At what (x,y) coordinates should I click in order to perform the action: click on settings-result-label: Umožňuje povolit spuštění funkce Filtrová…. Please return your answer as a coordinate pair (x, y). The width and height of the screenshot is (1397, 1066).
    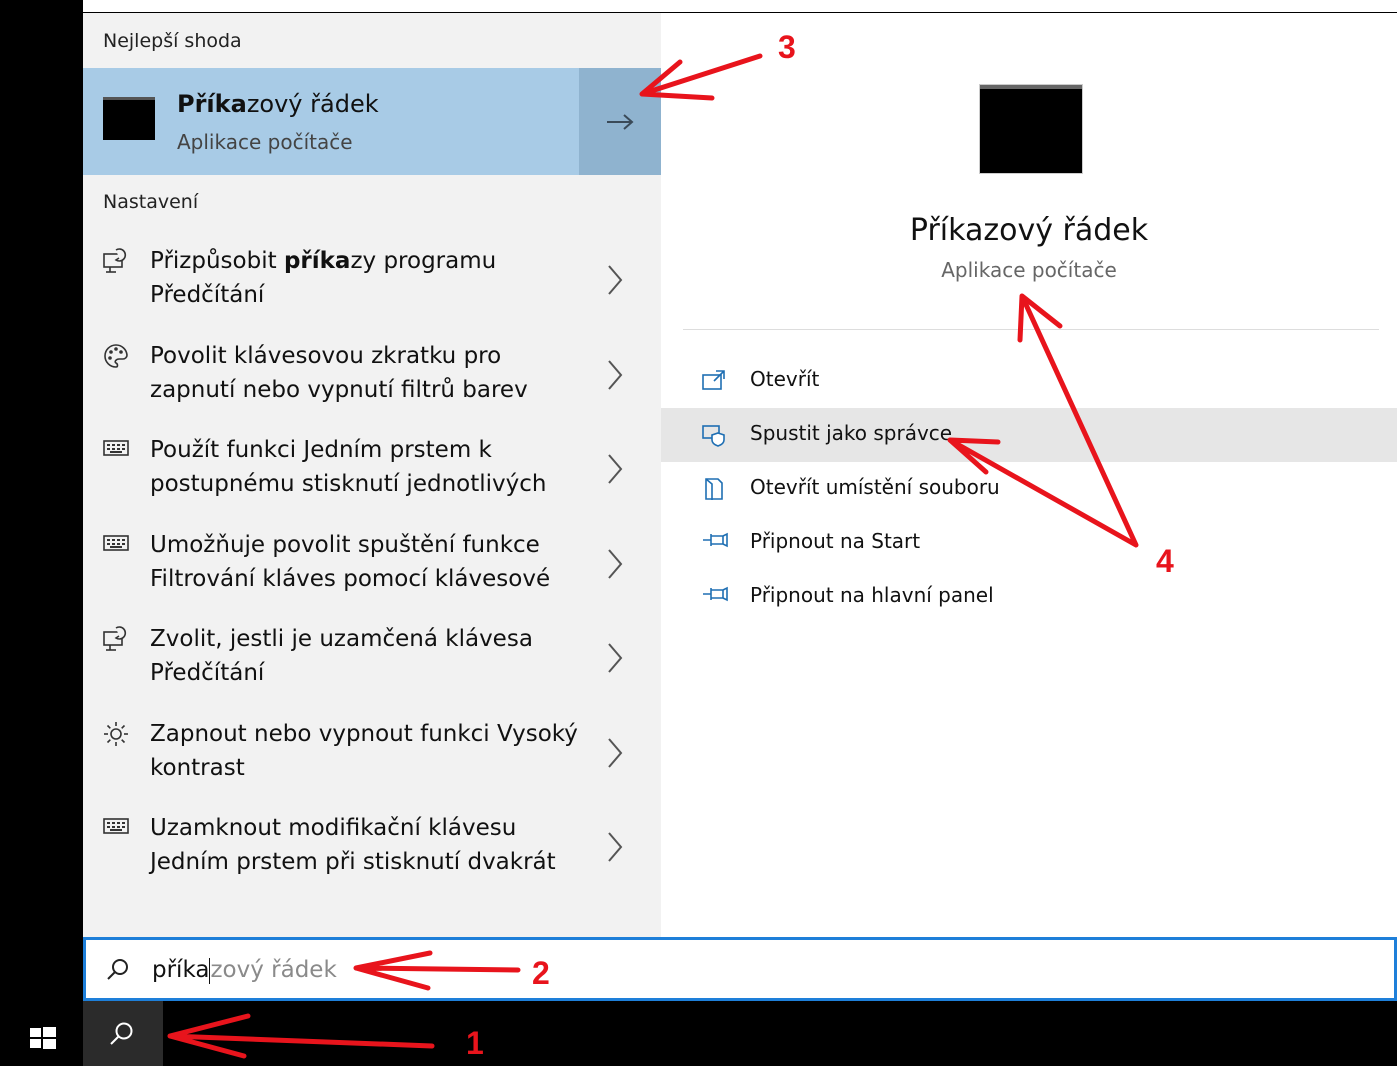
    Looking at the image, I should click on (370, 562).